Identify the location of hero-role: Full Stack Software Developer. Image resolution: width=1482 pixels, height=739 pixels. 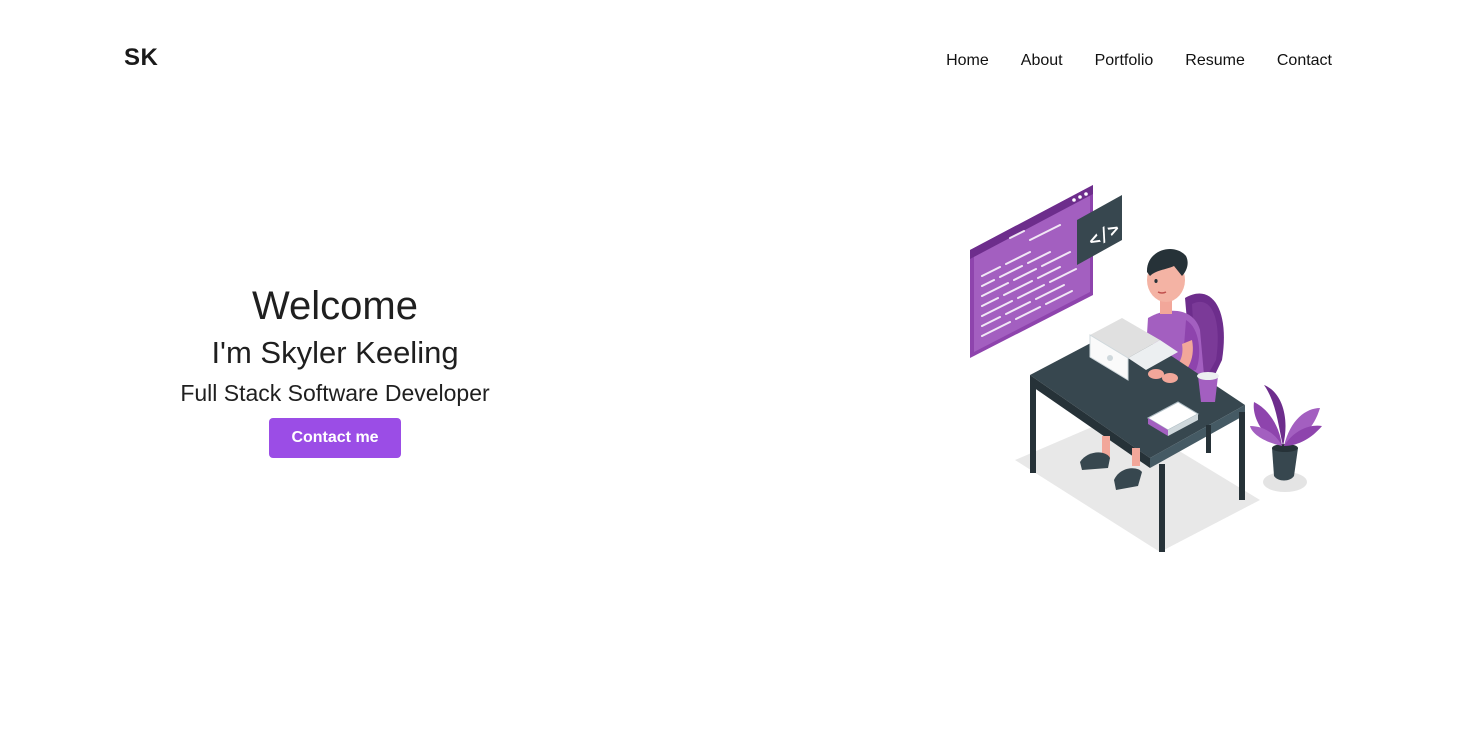
(335, 393).